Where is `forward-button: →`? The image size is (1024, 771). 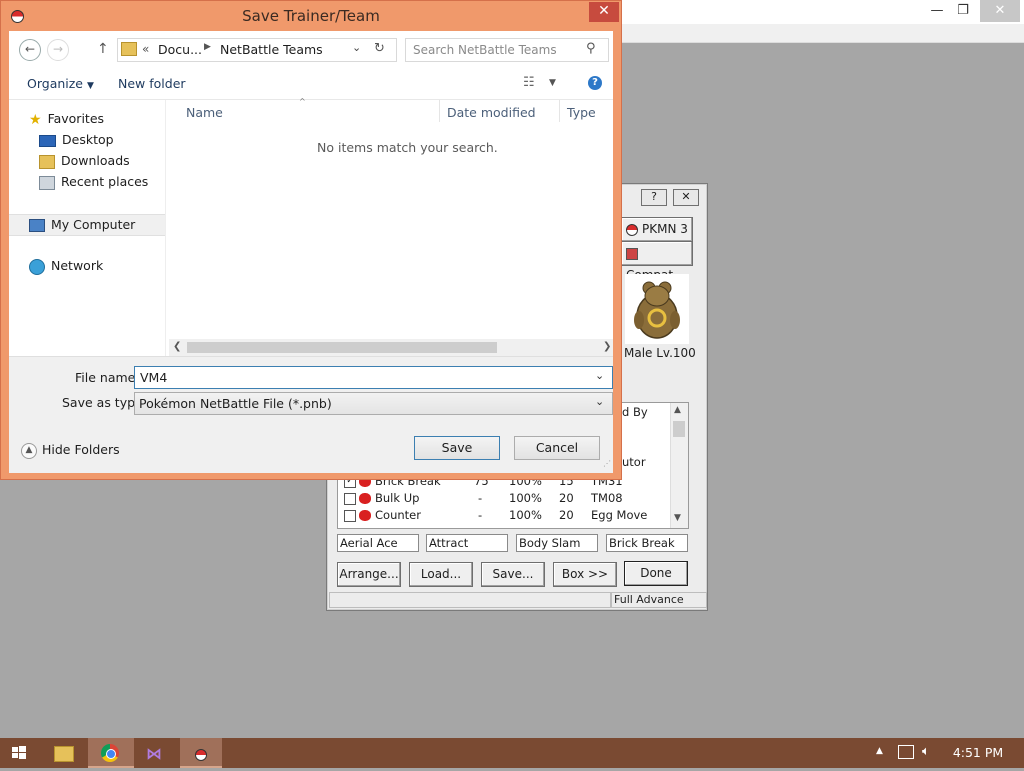
forward-button: → is located at coordinates (58, 50).